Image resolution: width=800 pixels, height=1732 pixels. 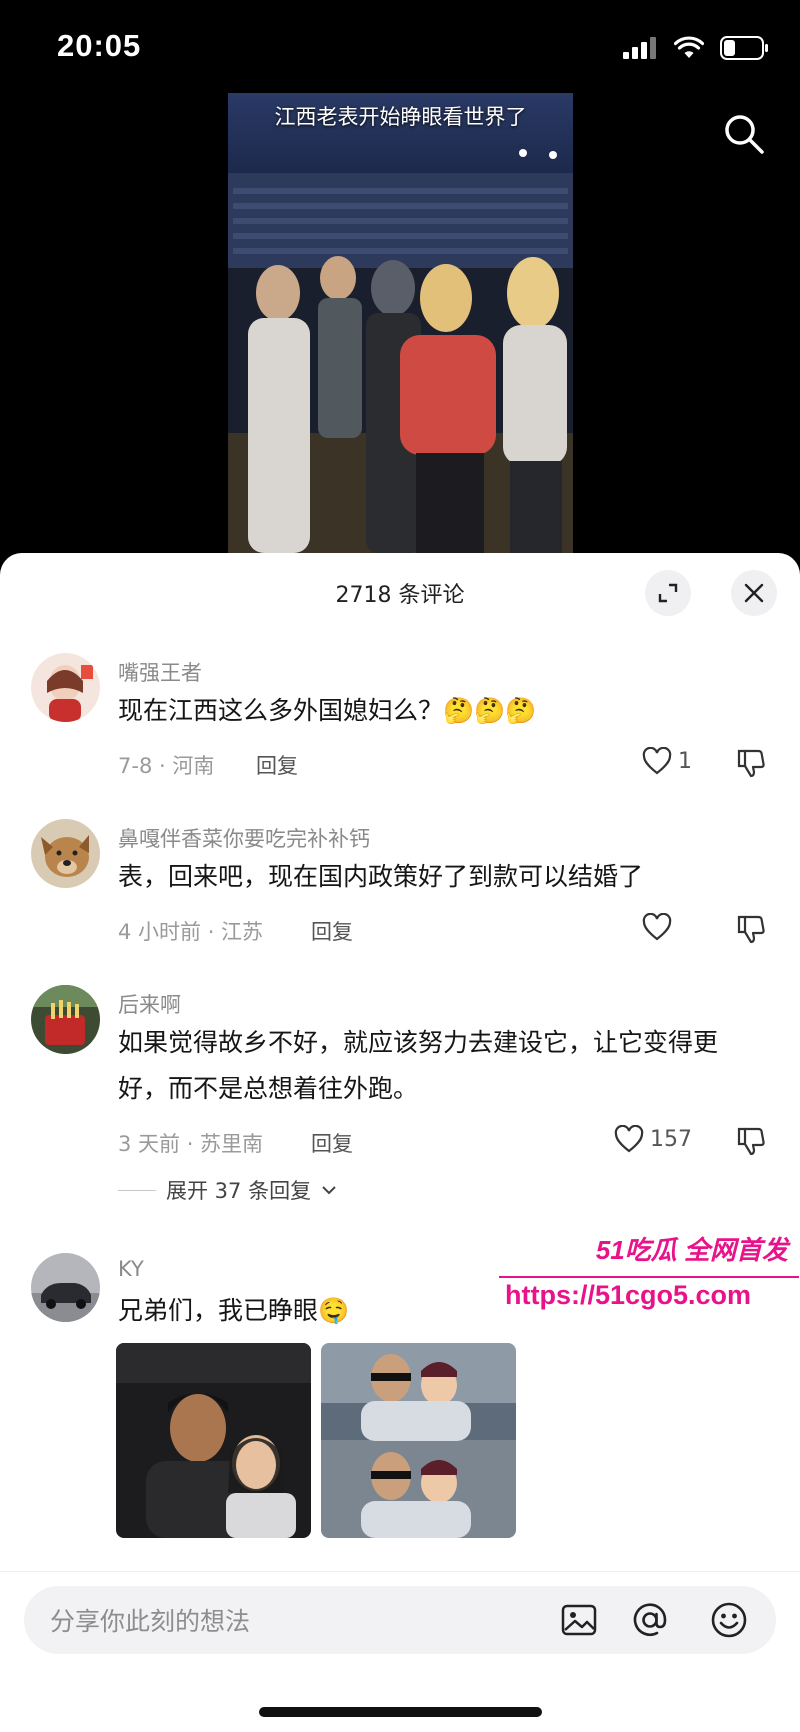 I want to click on expand-replies-button: 展开 37 条回复, so click(x=227, y=1190).